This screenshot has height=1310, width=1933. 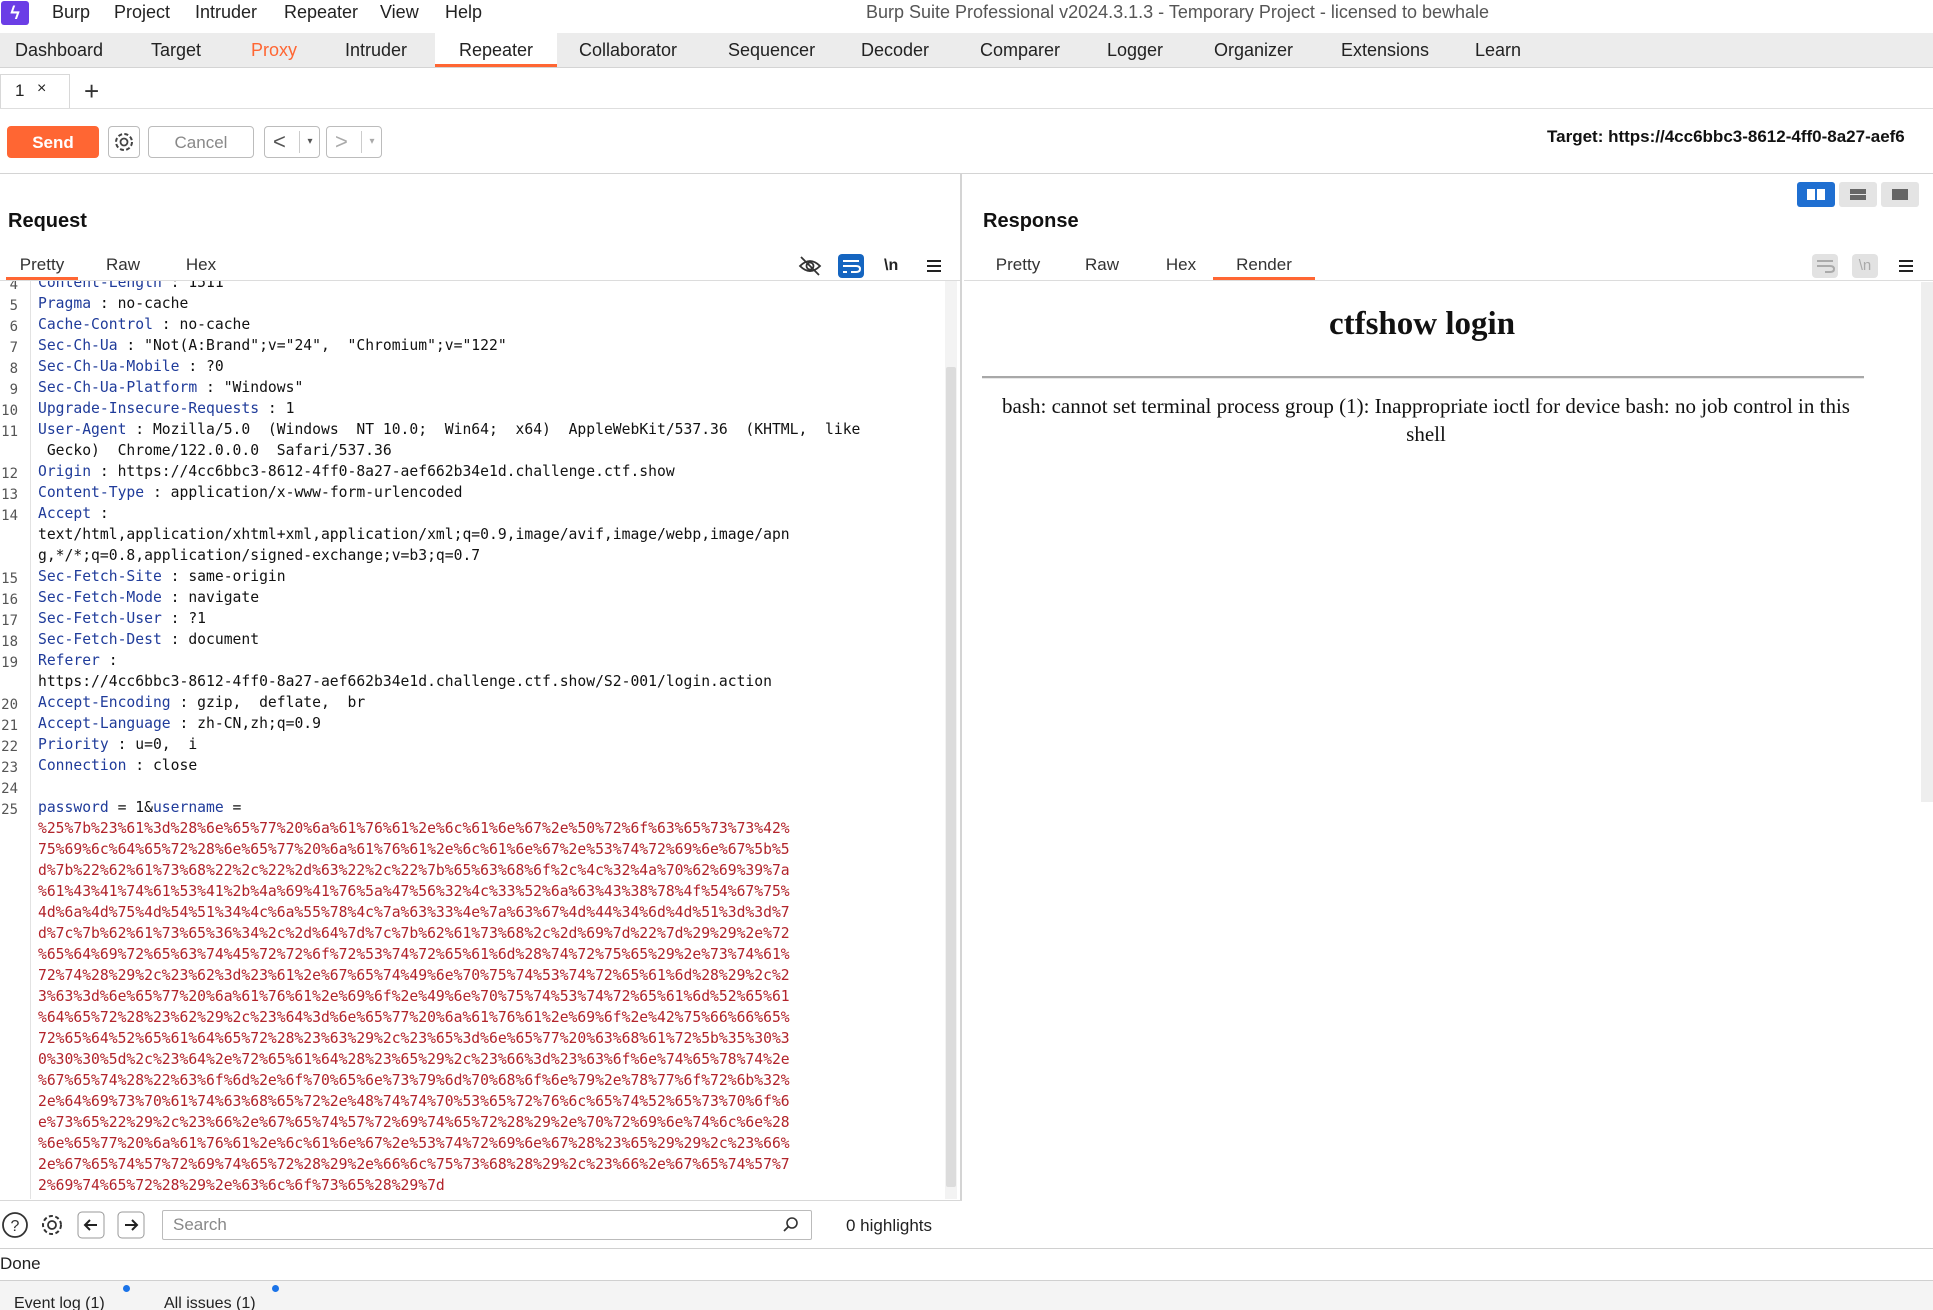 What do you see at coordinates (117, 765) in the screenshot?
I see `code-line: Connection : close` at bounding box center [117, 765].